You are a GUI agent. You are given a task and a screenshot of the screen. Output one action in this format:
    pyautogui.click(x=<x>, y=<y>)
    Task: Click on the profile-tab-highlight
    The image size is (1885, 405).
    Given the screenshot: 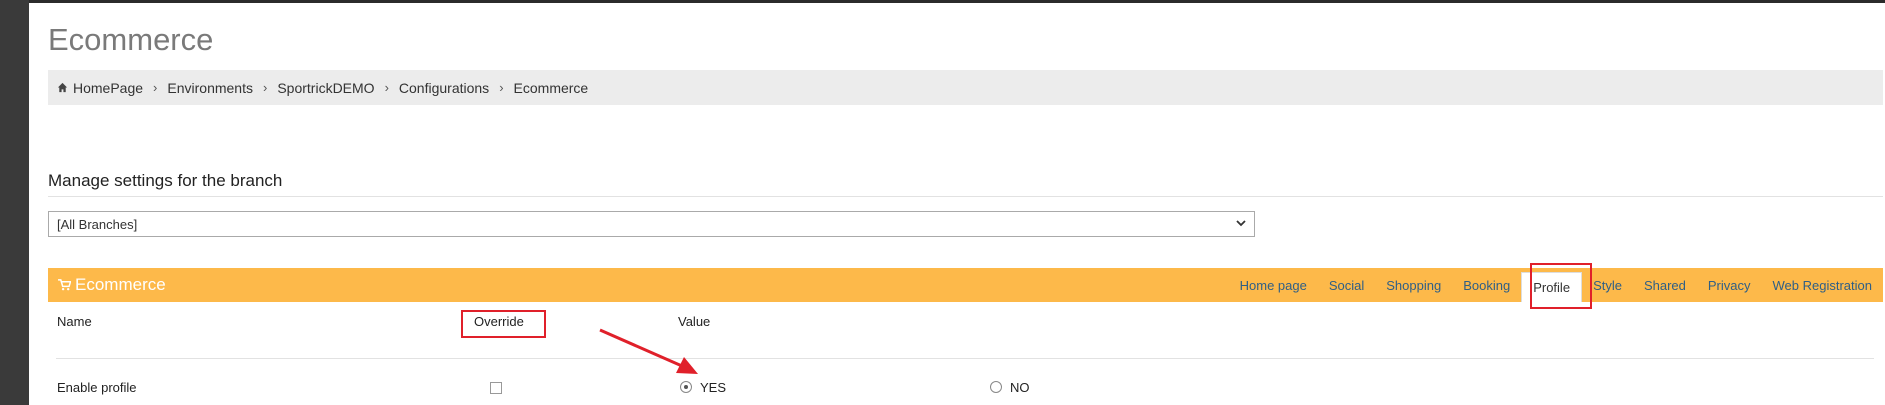 What is the action you would take?
    pyautogui.click(x=1561, y=286)
    